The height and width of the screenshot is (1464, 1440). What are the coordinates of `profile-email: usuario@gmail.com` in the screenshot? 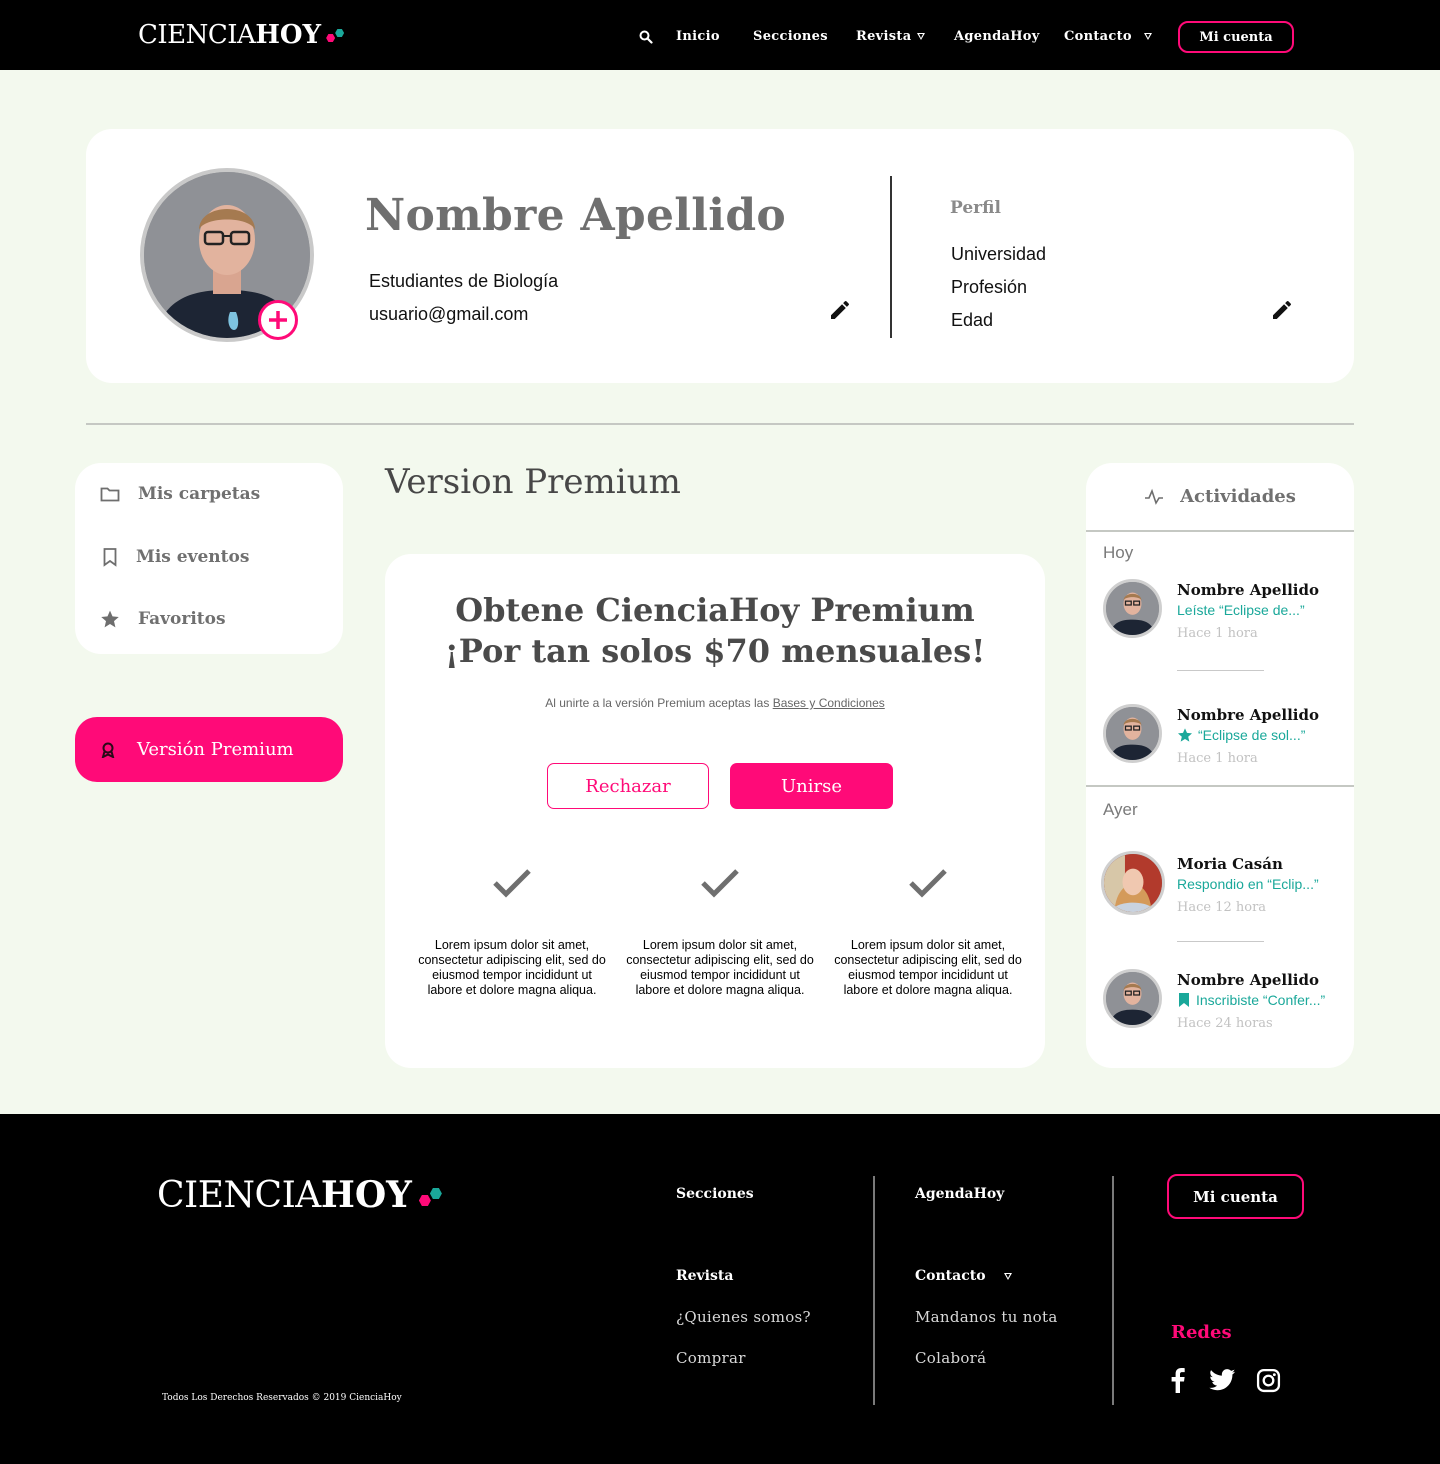 It's located at (449, 314).